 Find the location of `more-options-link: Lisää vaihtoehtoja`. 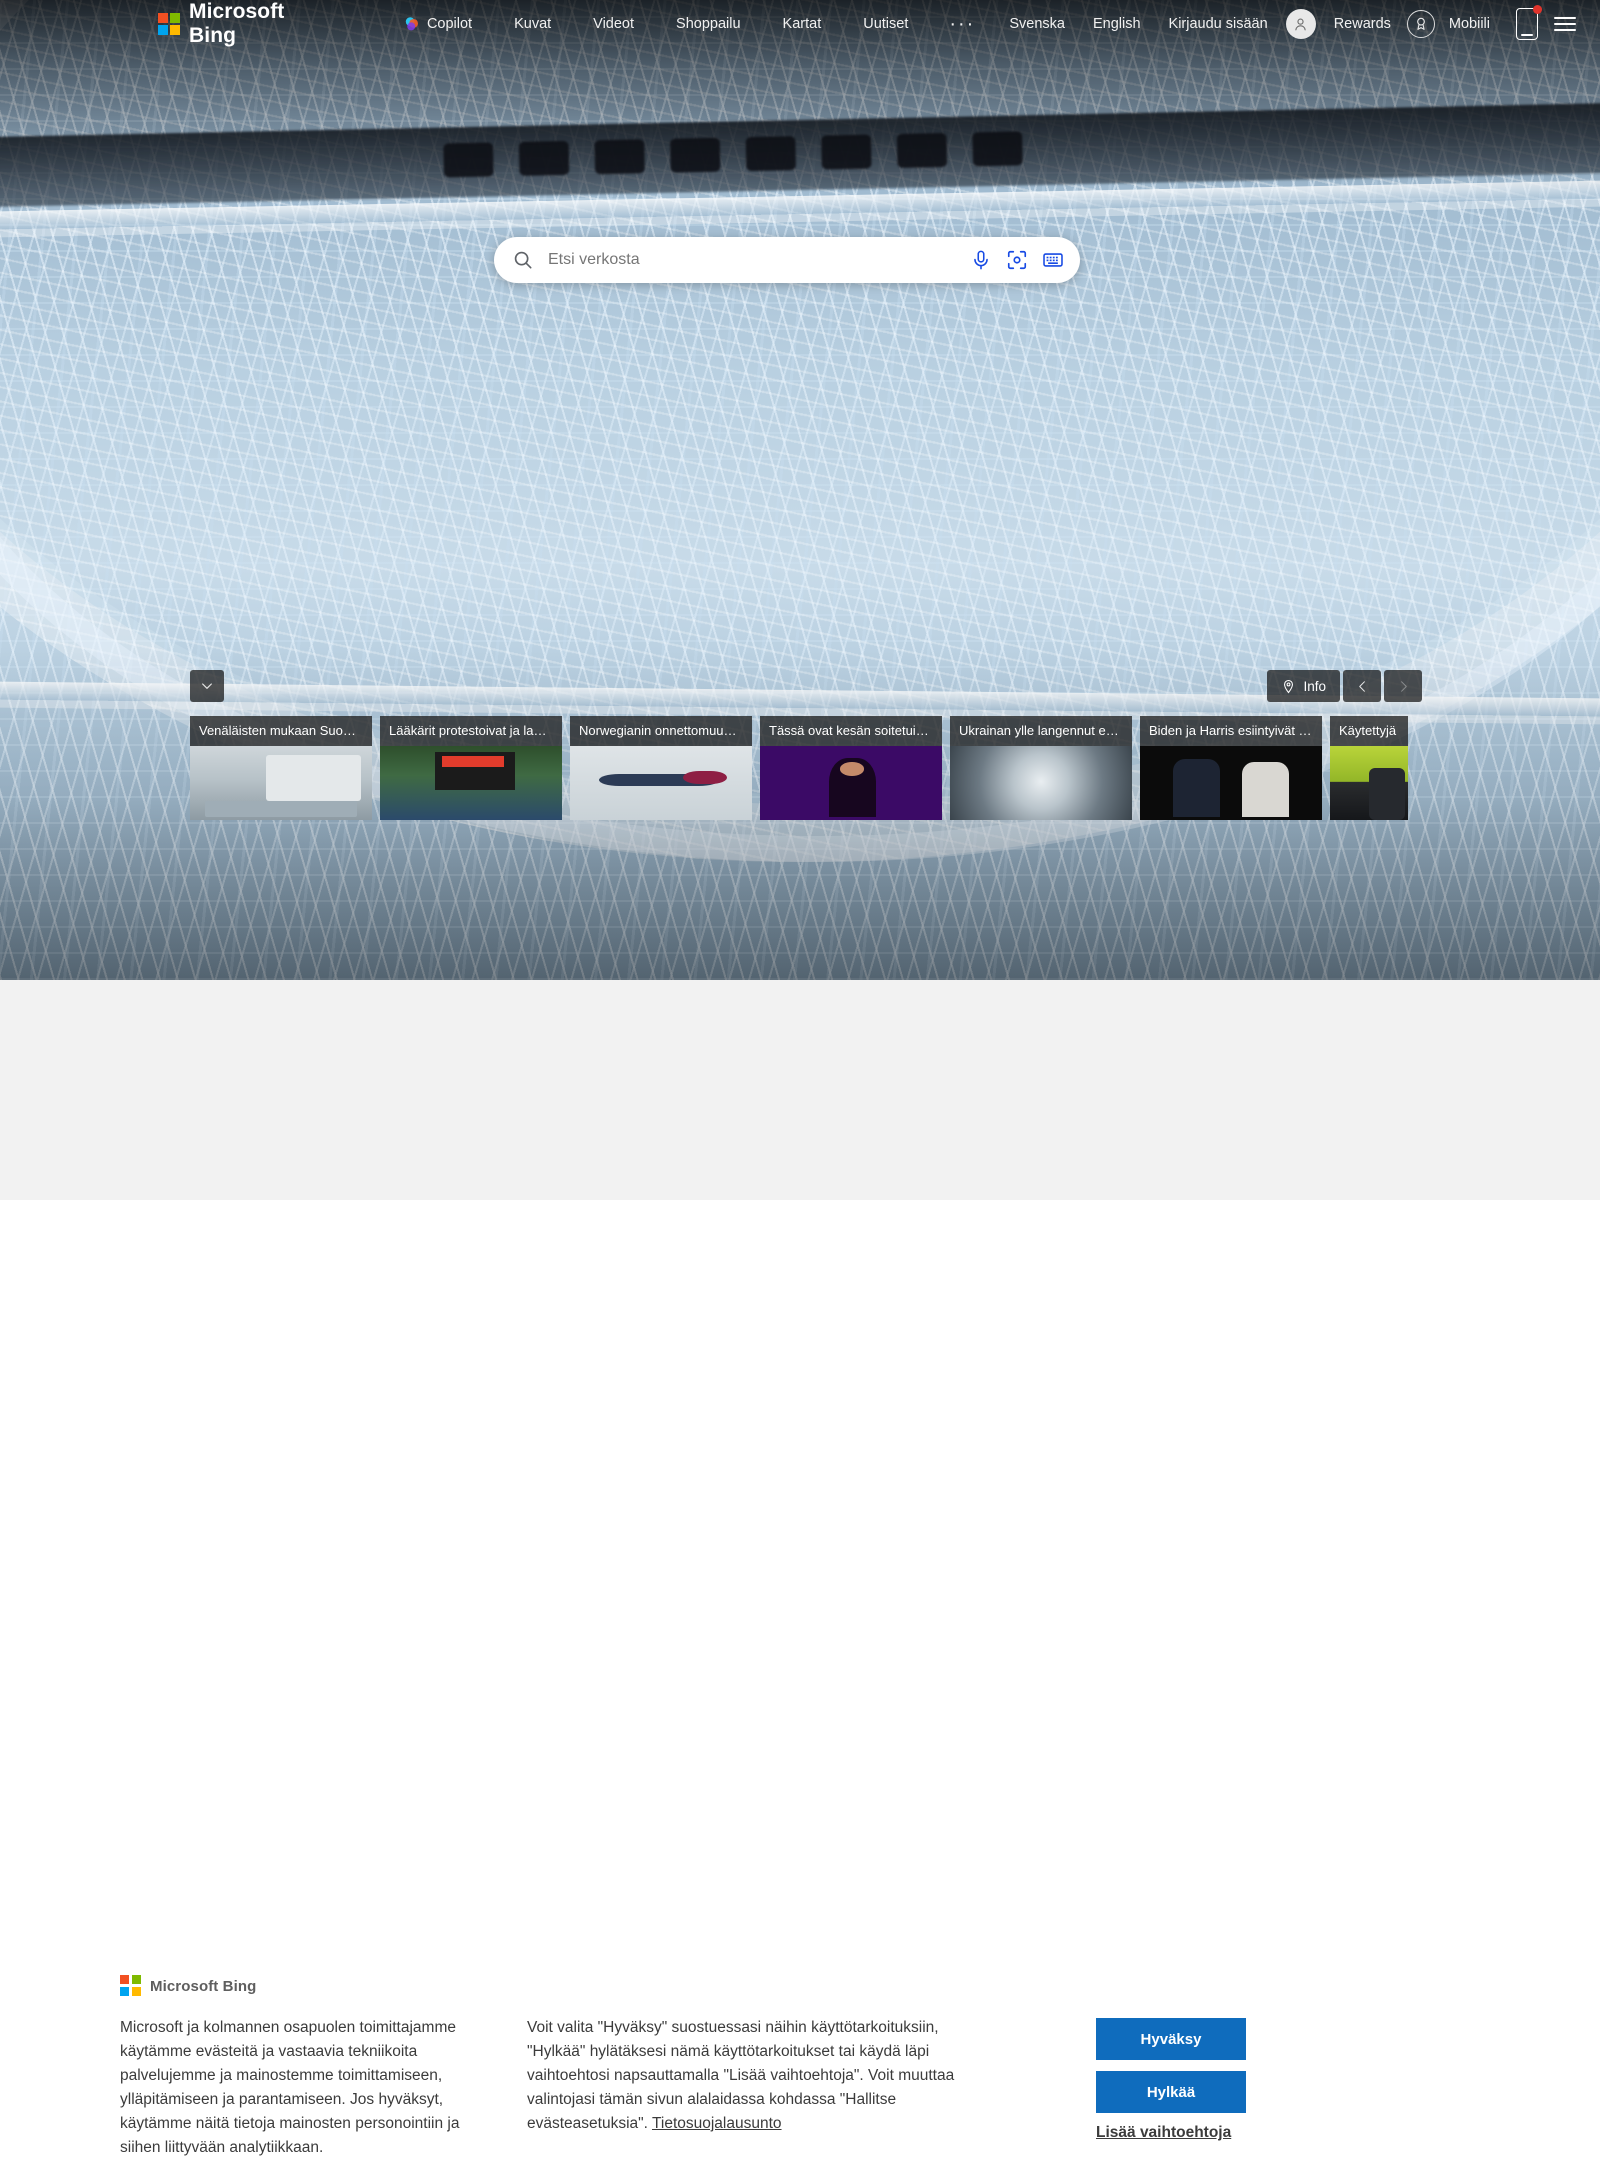

more-options-link: Lisää vaihtoehtoja is located at coordinates (1171, 2133).